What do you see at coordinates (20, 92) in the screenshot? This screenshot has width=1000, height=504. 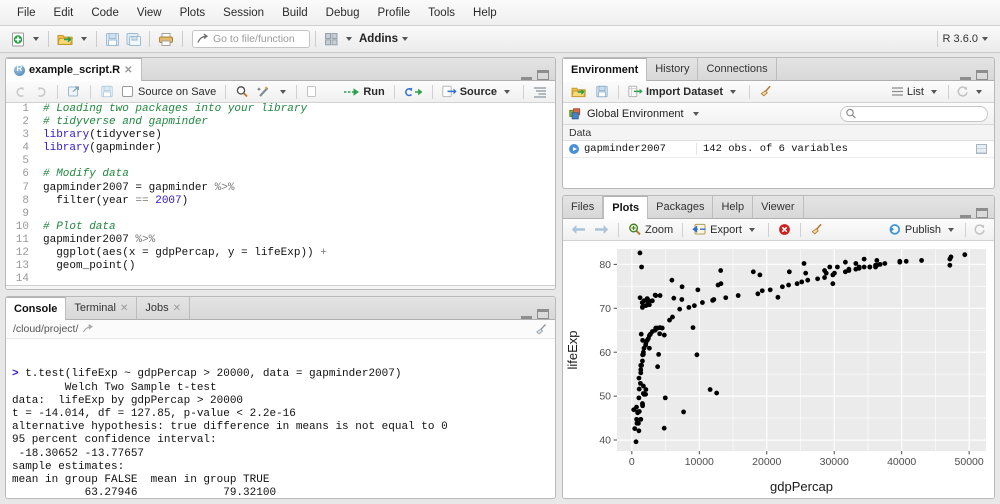 I see `source-back-button` at bounding box center [20, 92].